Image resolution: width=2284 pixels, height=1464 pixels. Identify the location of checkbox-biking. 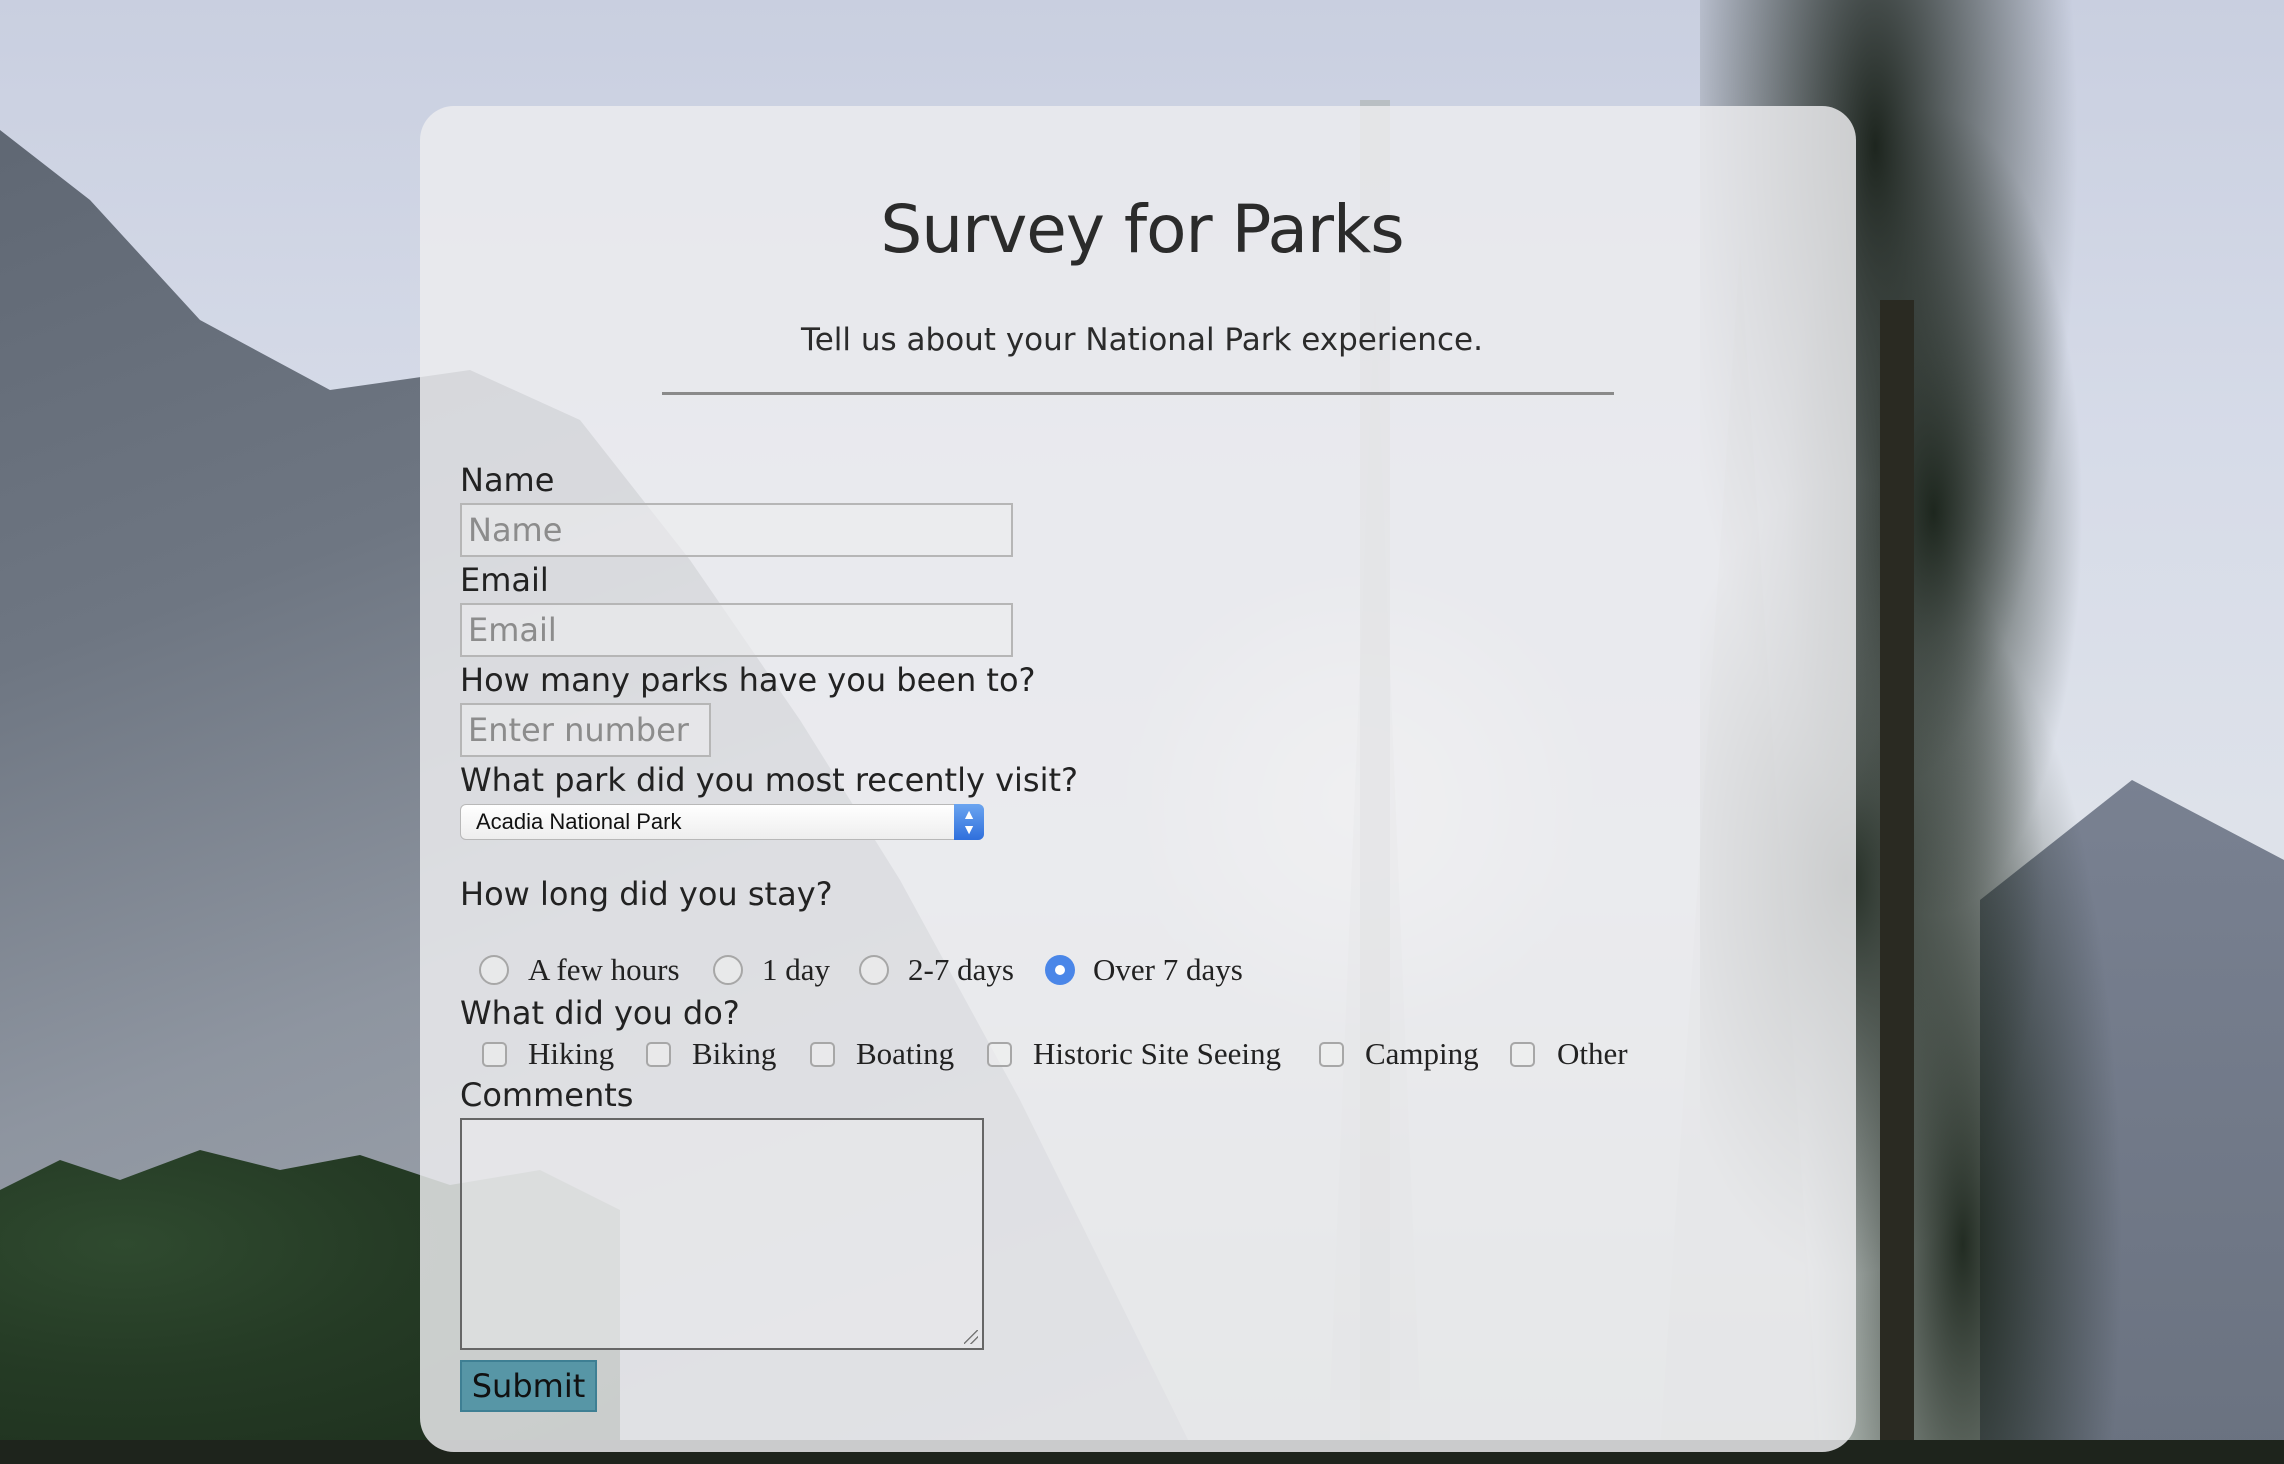
(658, 1054).